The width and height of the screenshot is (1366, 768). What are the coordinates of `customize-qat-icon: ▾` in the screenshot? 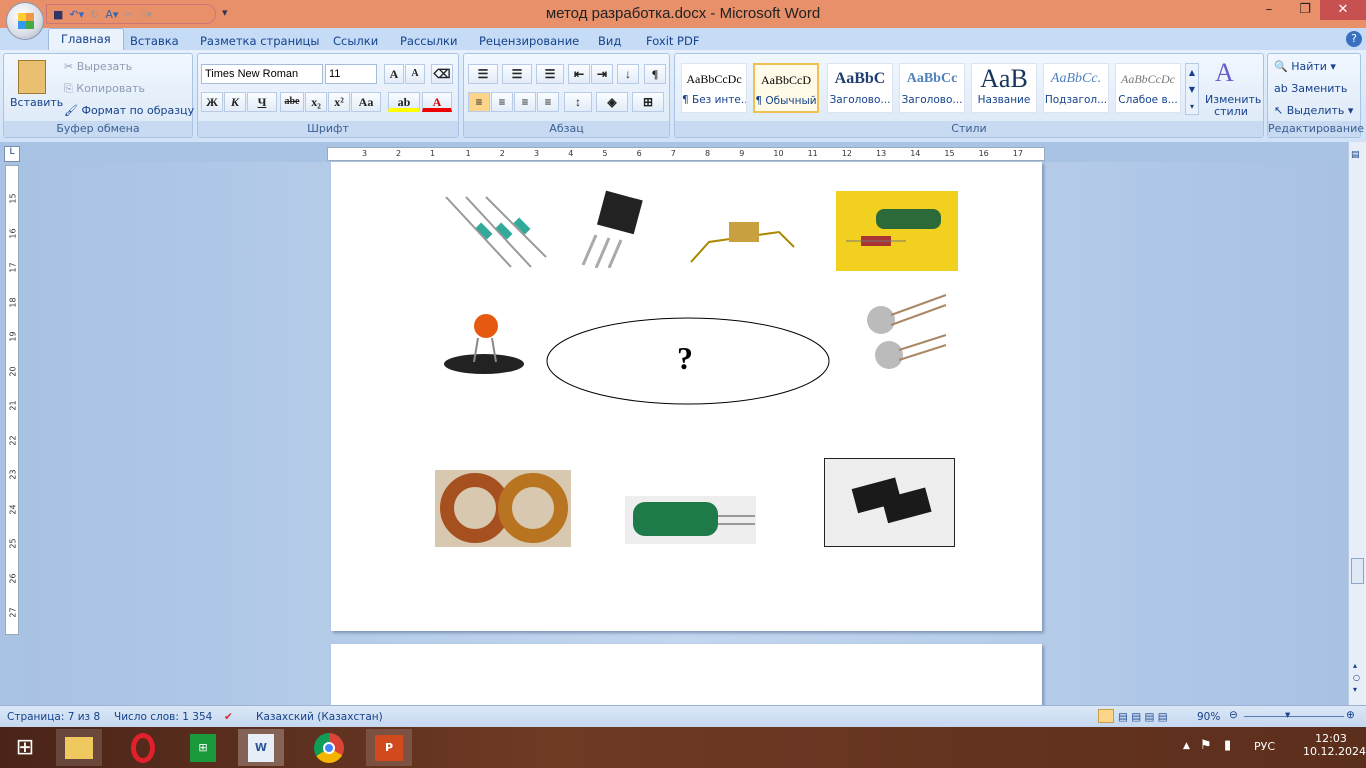 It's located at (225, 12).